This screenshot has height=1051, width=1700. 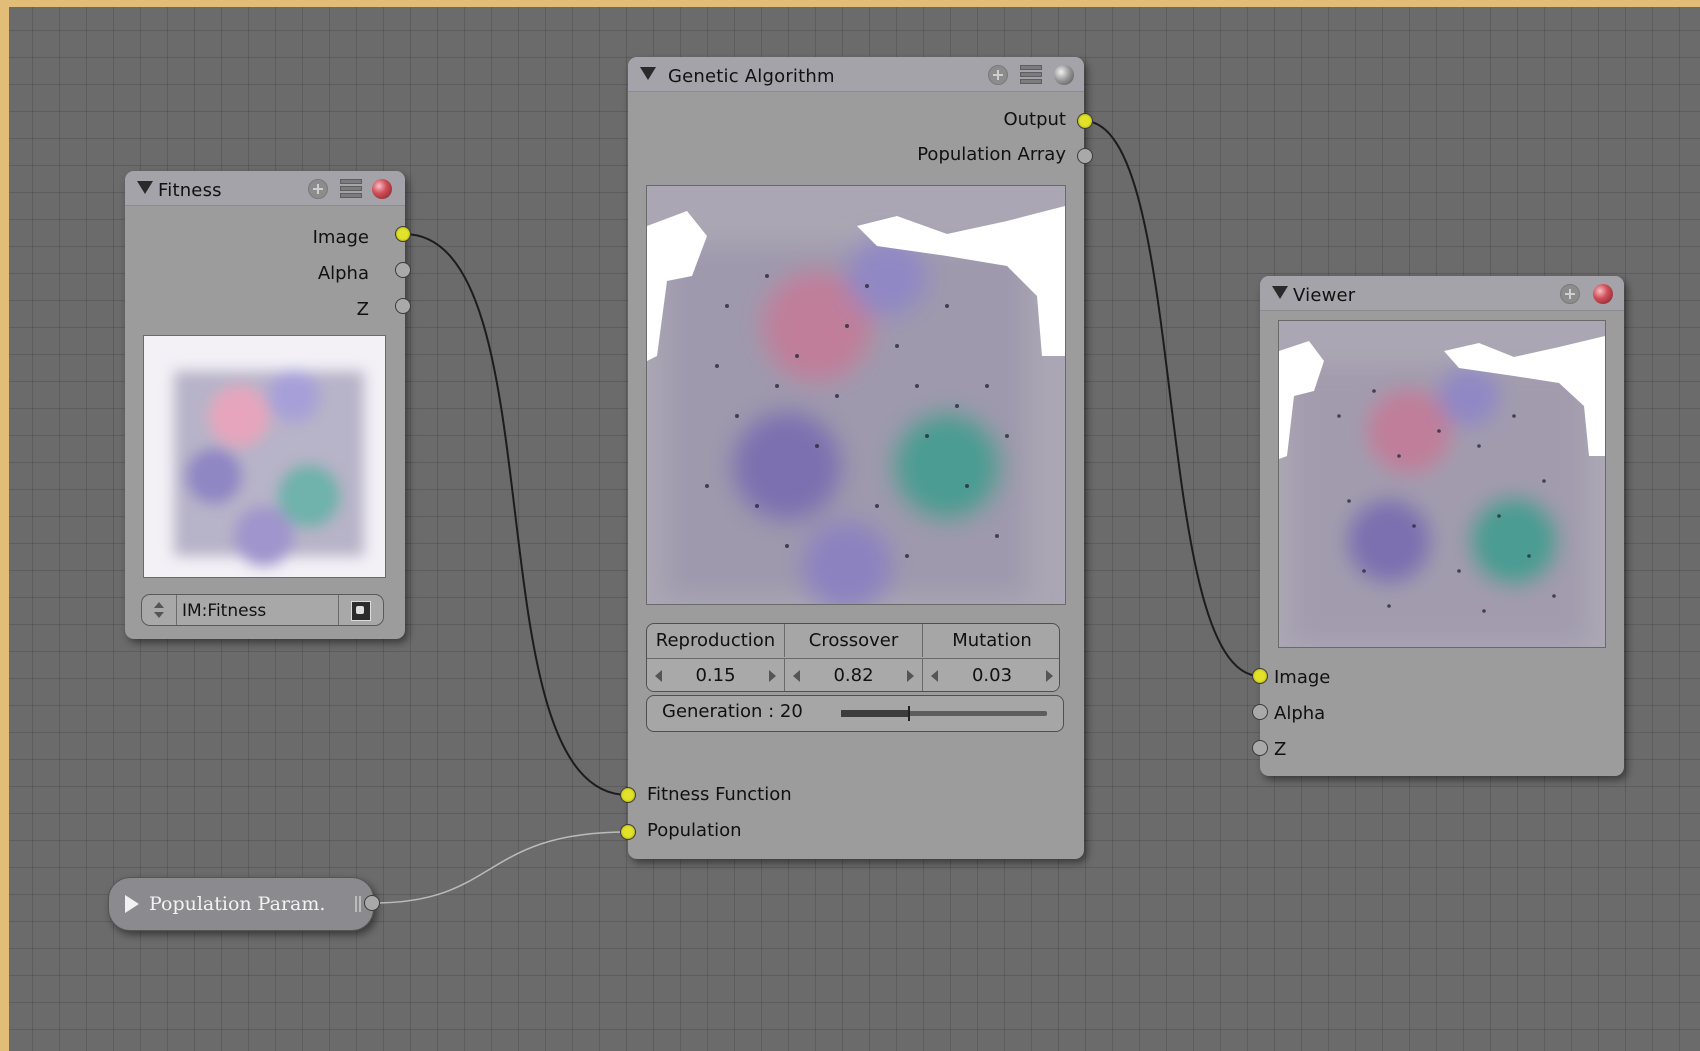 I want to click on fitness-alpha-output-socket, so click(x=403, y=270).